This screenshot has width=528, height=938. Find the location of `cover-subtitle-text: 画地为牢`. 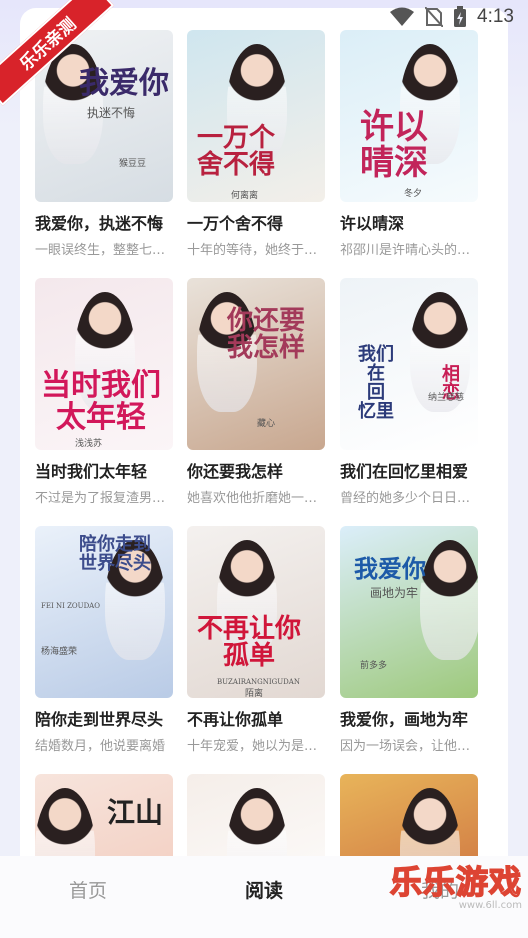

cover-subtitle-text: 画地为牢 is located at coordinates (394, 593).